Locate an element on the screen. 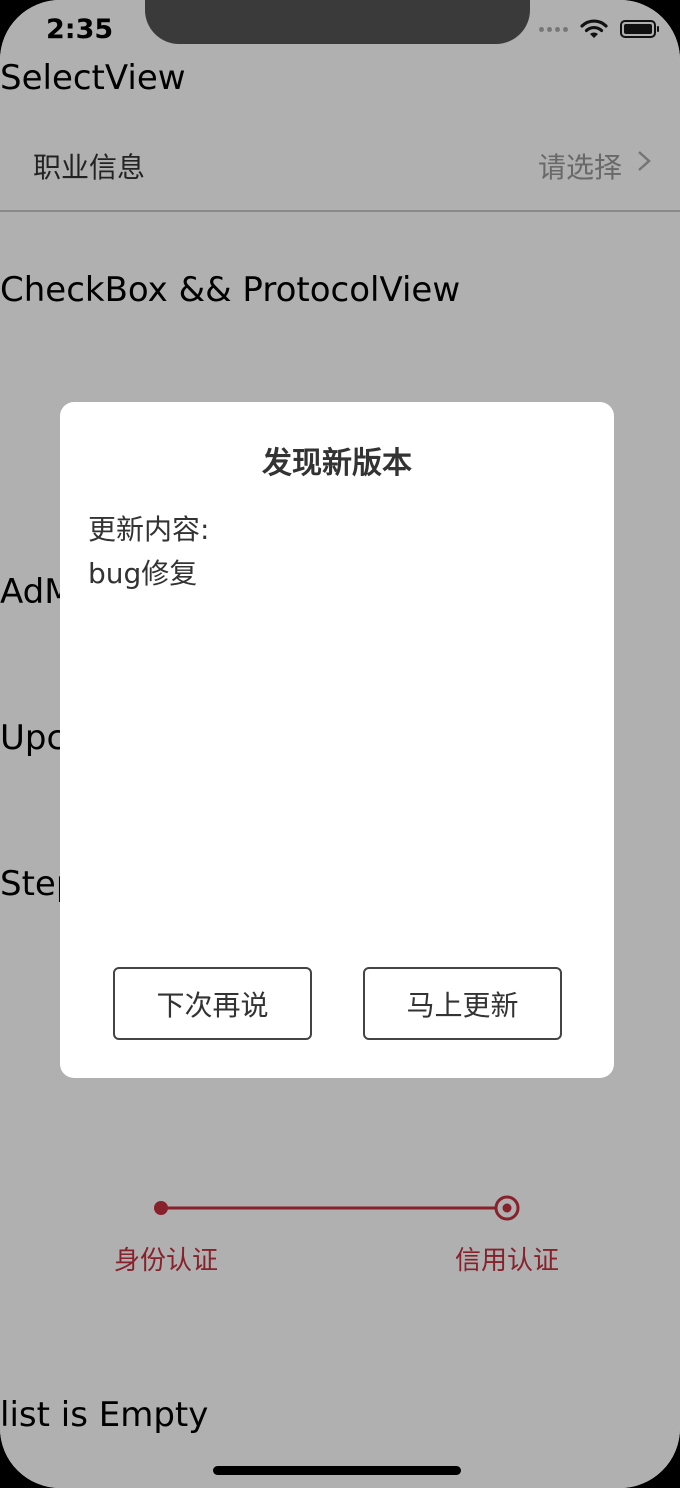 Image resolution: width=680 pixels, height=1488 pixels. later-button: 下次再说 is located at coordinates (212, 1003).